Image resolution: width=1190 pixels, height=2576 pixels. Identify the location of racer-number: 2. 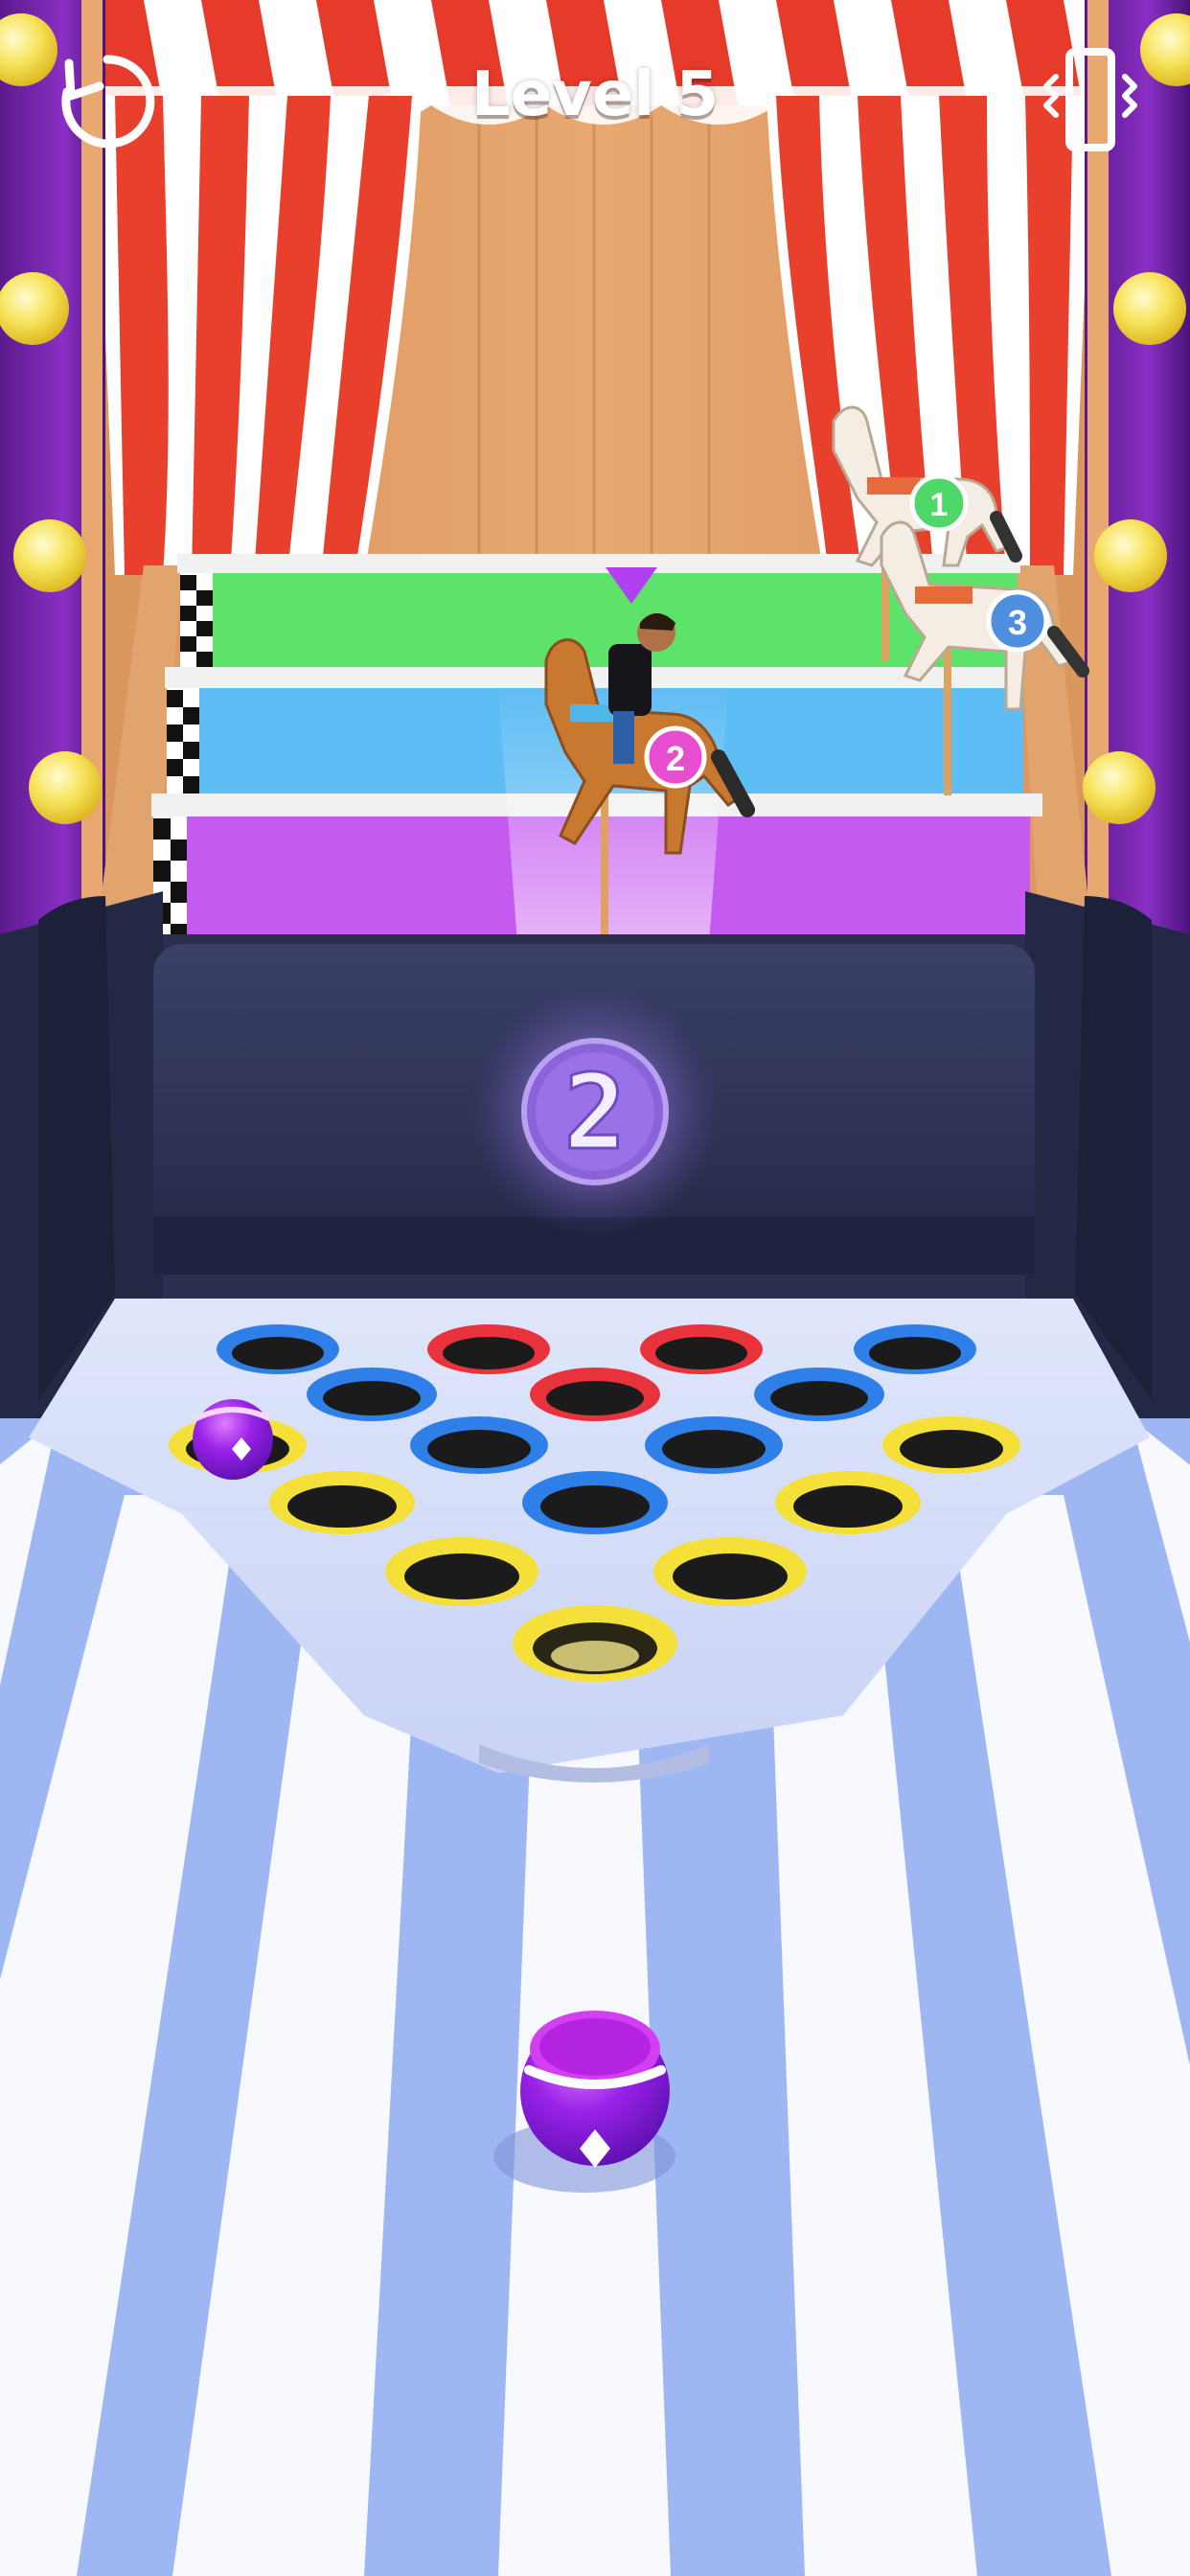
(676, 759).